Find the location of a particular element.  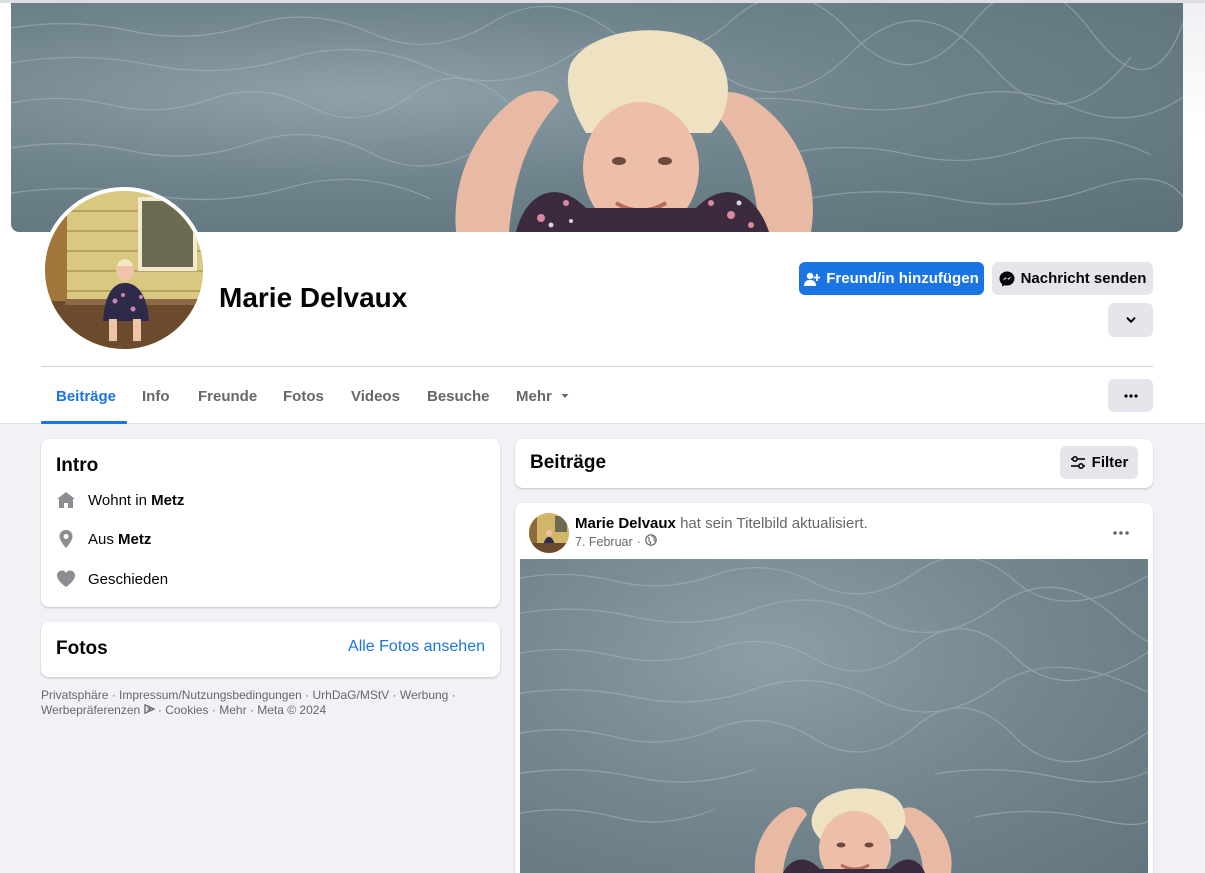

profile-options-dropdown is located at coordinates (1130, 320).